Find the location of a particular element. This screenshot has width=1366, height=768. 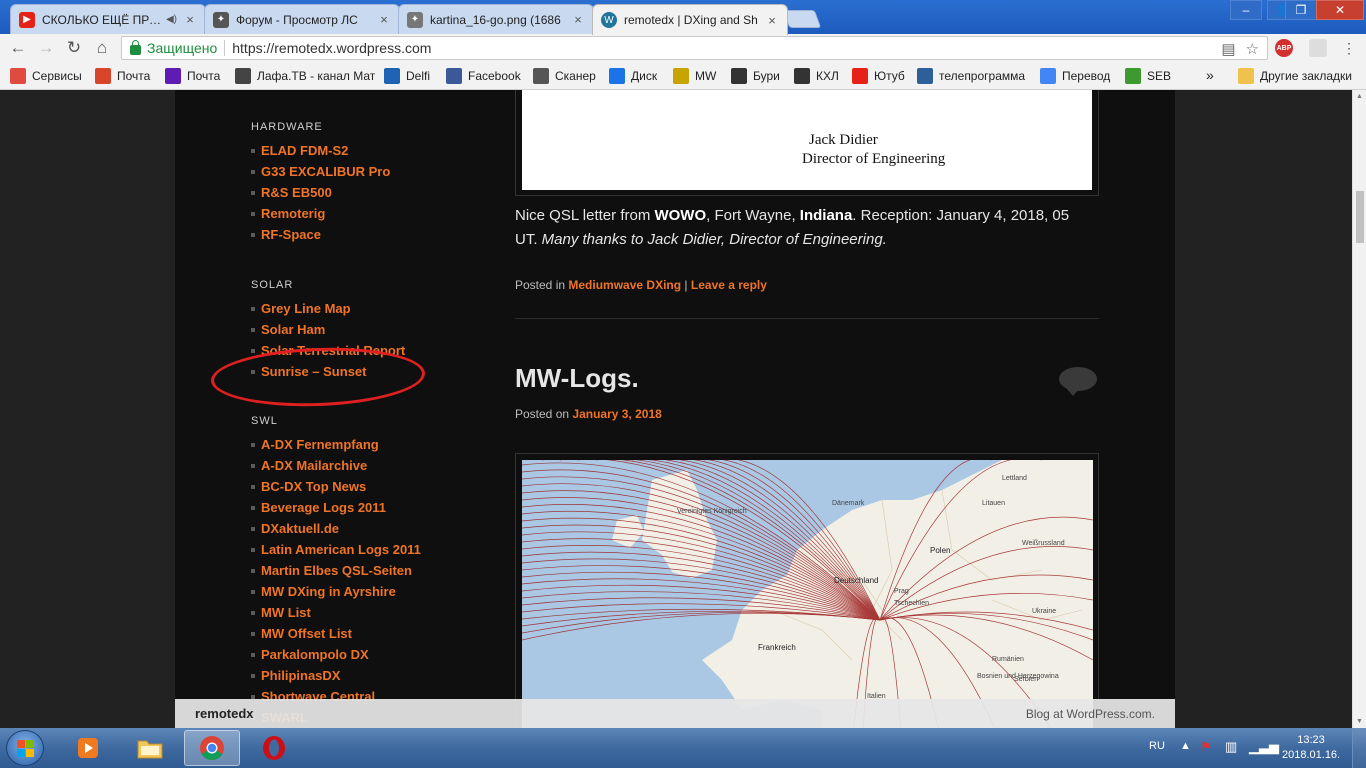

restore-button: ❐ is located at coordinates (1301, 10).